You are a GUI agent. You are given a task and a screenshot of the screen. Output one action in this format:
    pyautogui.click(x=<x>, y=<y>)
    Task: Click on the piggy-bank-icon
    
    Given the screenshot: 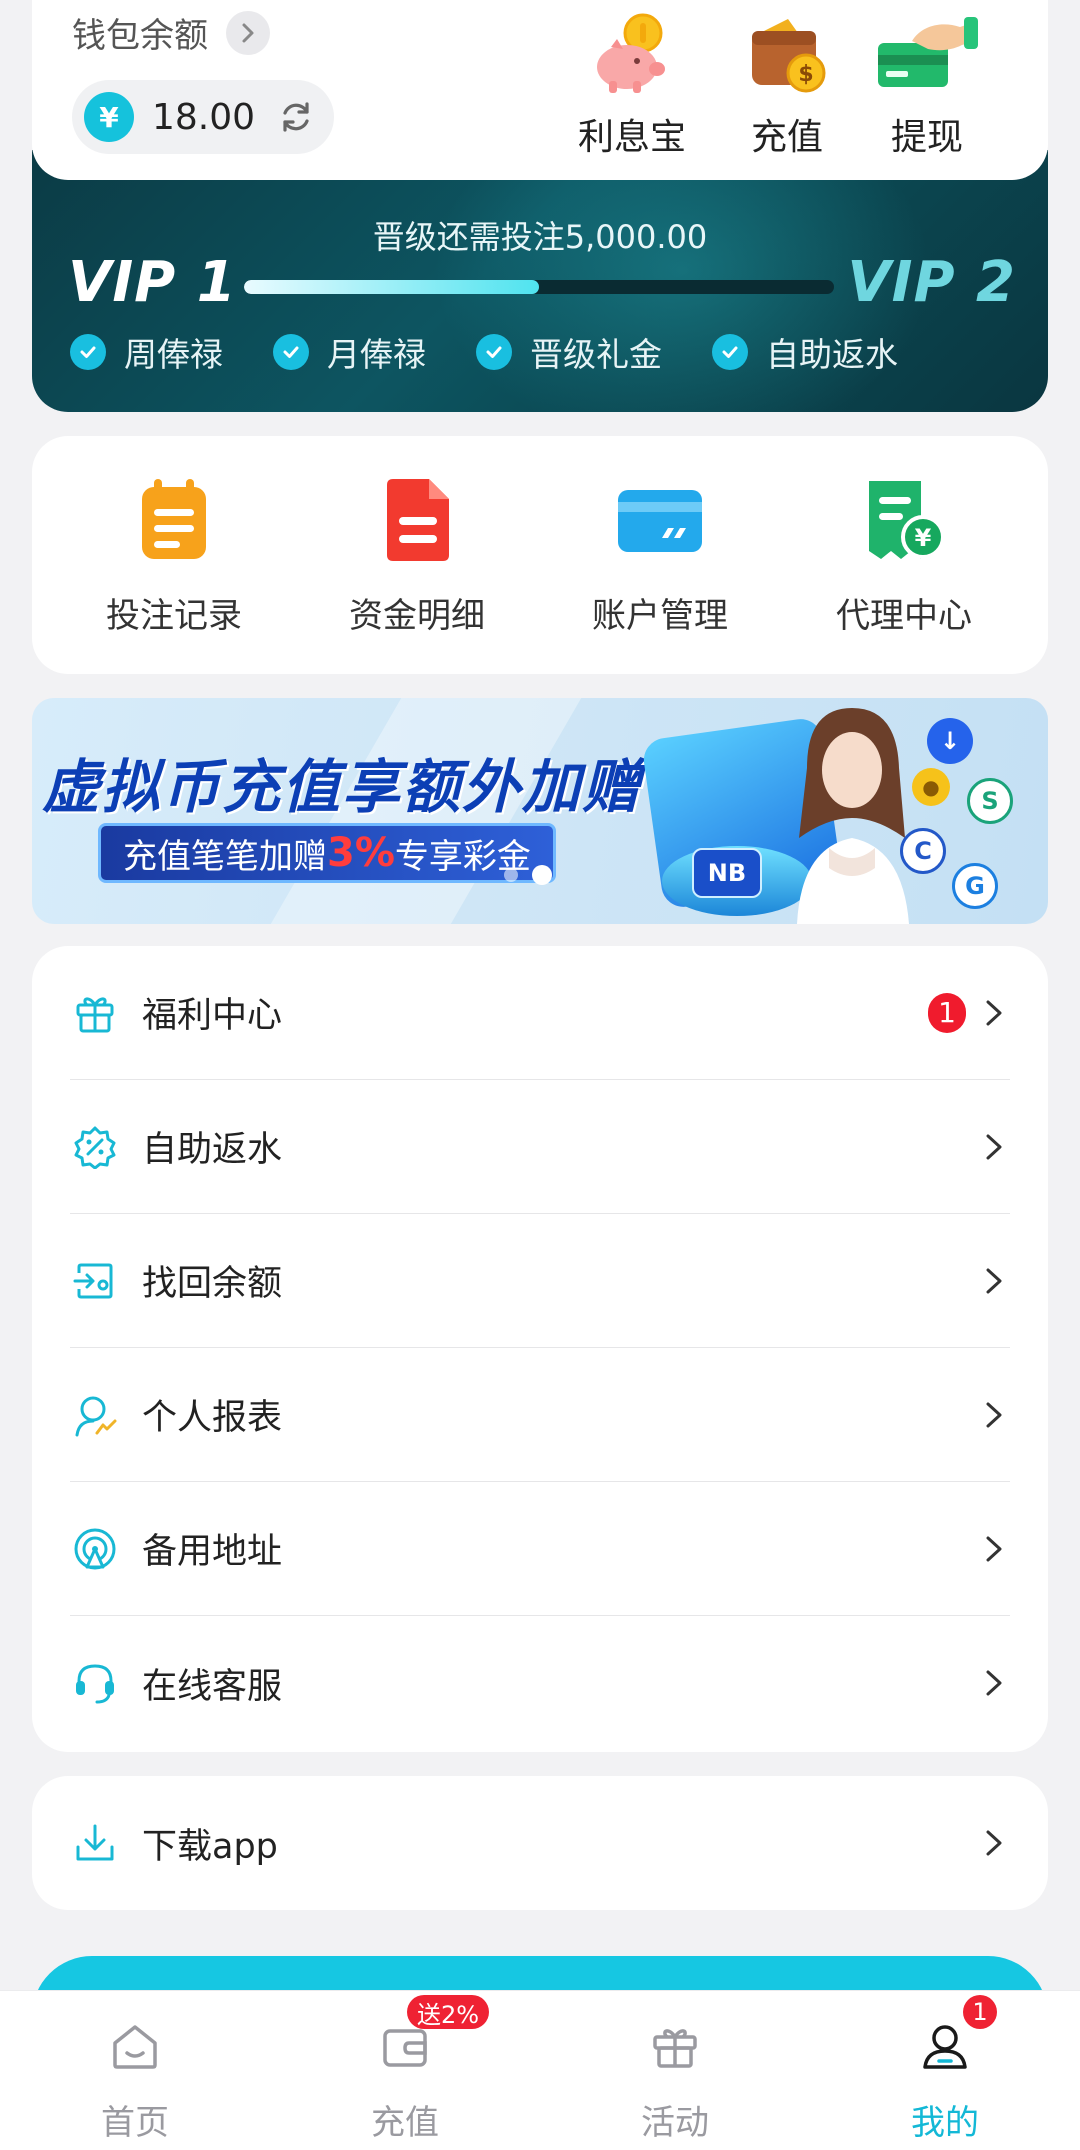 What is the action you would take?
    pyautogui.click(x=632, y=56)
    